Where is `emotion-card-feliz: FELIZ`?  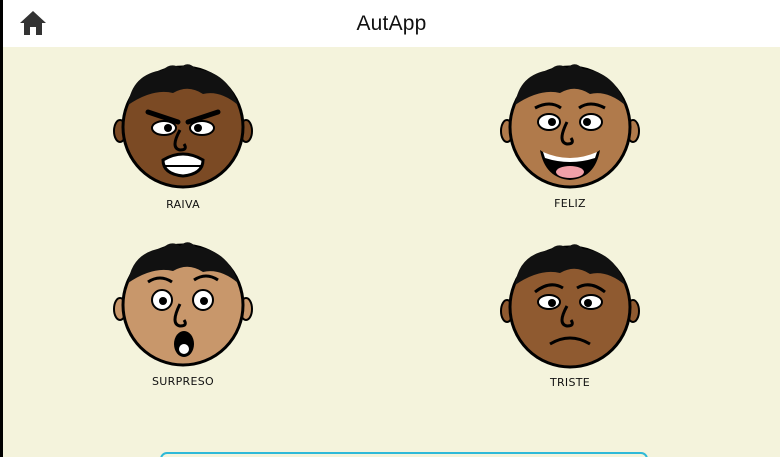
emotion-card-feliz: FELIZ is located at coordinates (570, 140).